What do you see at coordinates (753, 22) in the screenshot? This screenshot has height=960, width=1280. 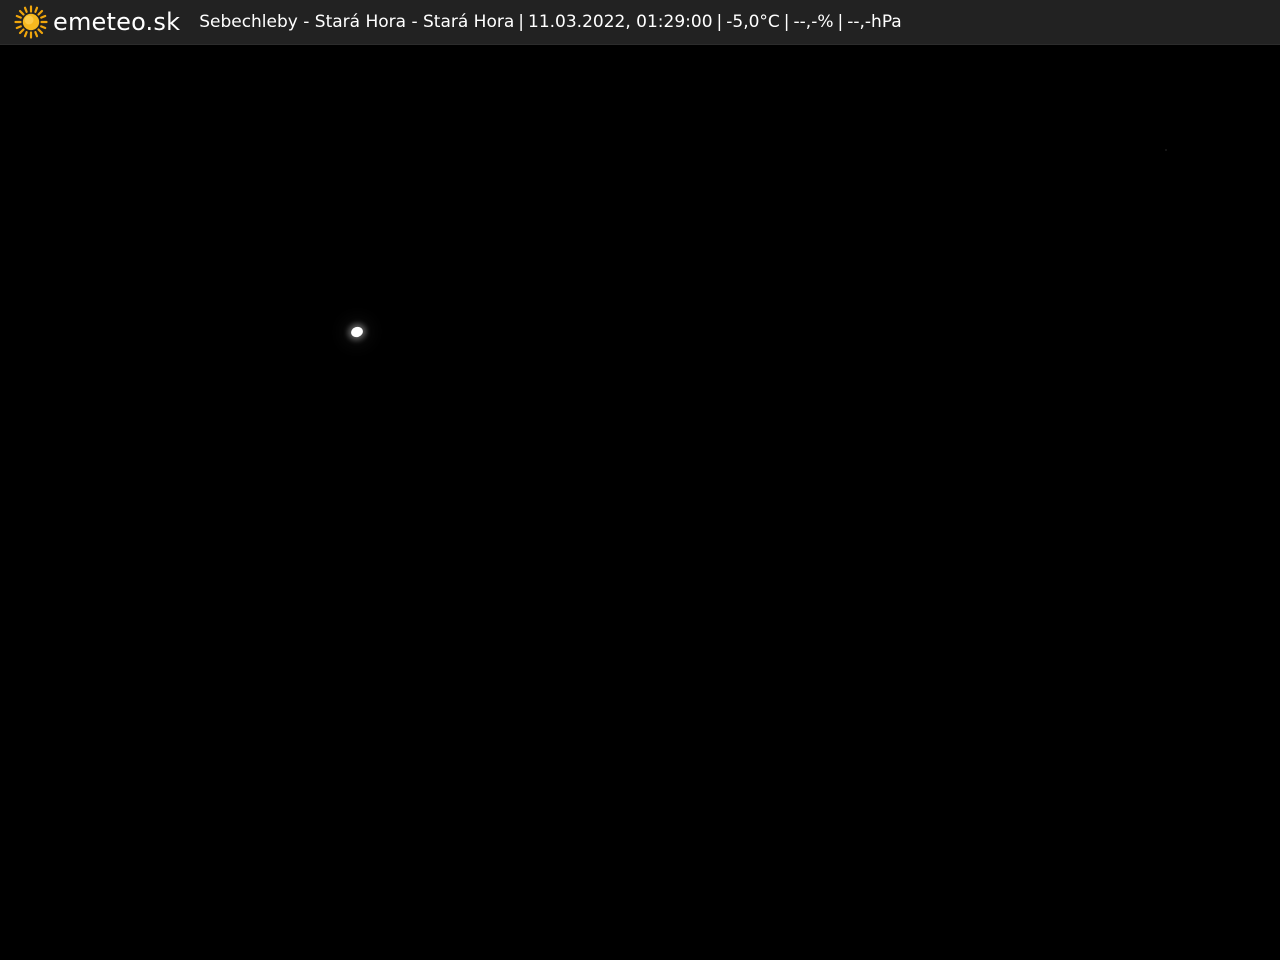 I see `temperature-reading: -5,0°C` at bounding box center [753, 22].